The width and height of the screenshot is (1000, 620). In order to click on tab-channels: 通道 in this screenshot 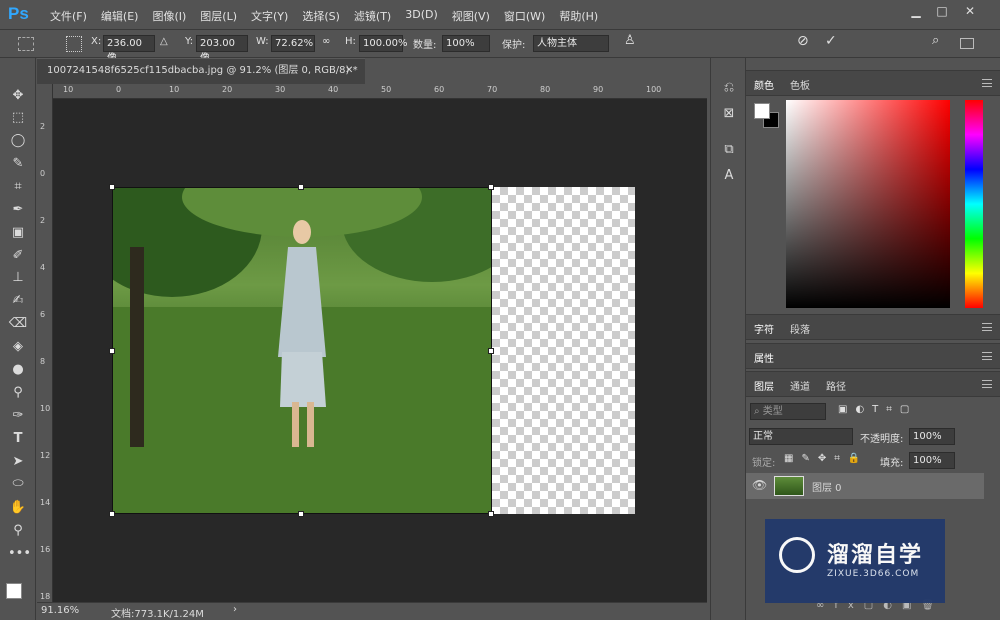, I will do `click(800, 385)`.